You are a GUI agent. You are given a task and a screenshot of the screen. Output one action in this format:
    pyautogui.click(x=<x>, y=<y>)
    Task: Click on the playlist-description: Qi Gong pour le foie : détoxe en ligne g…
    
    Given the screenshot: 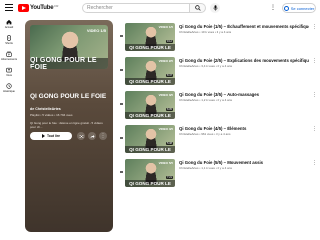 What is the action you would take?
    pyautogui.click(x=68, y=125)
    